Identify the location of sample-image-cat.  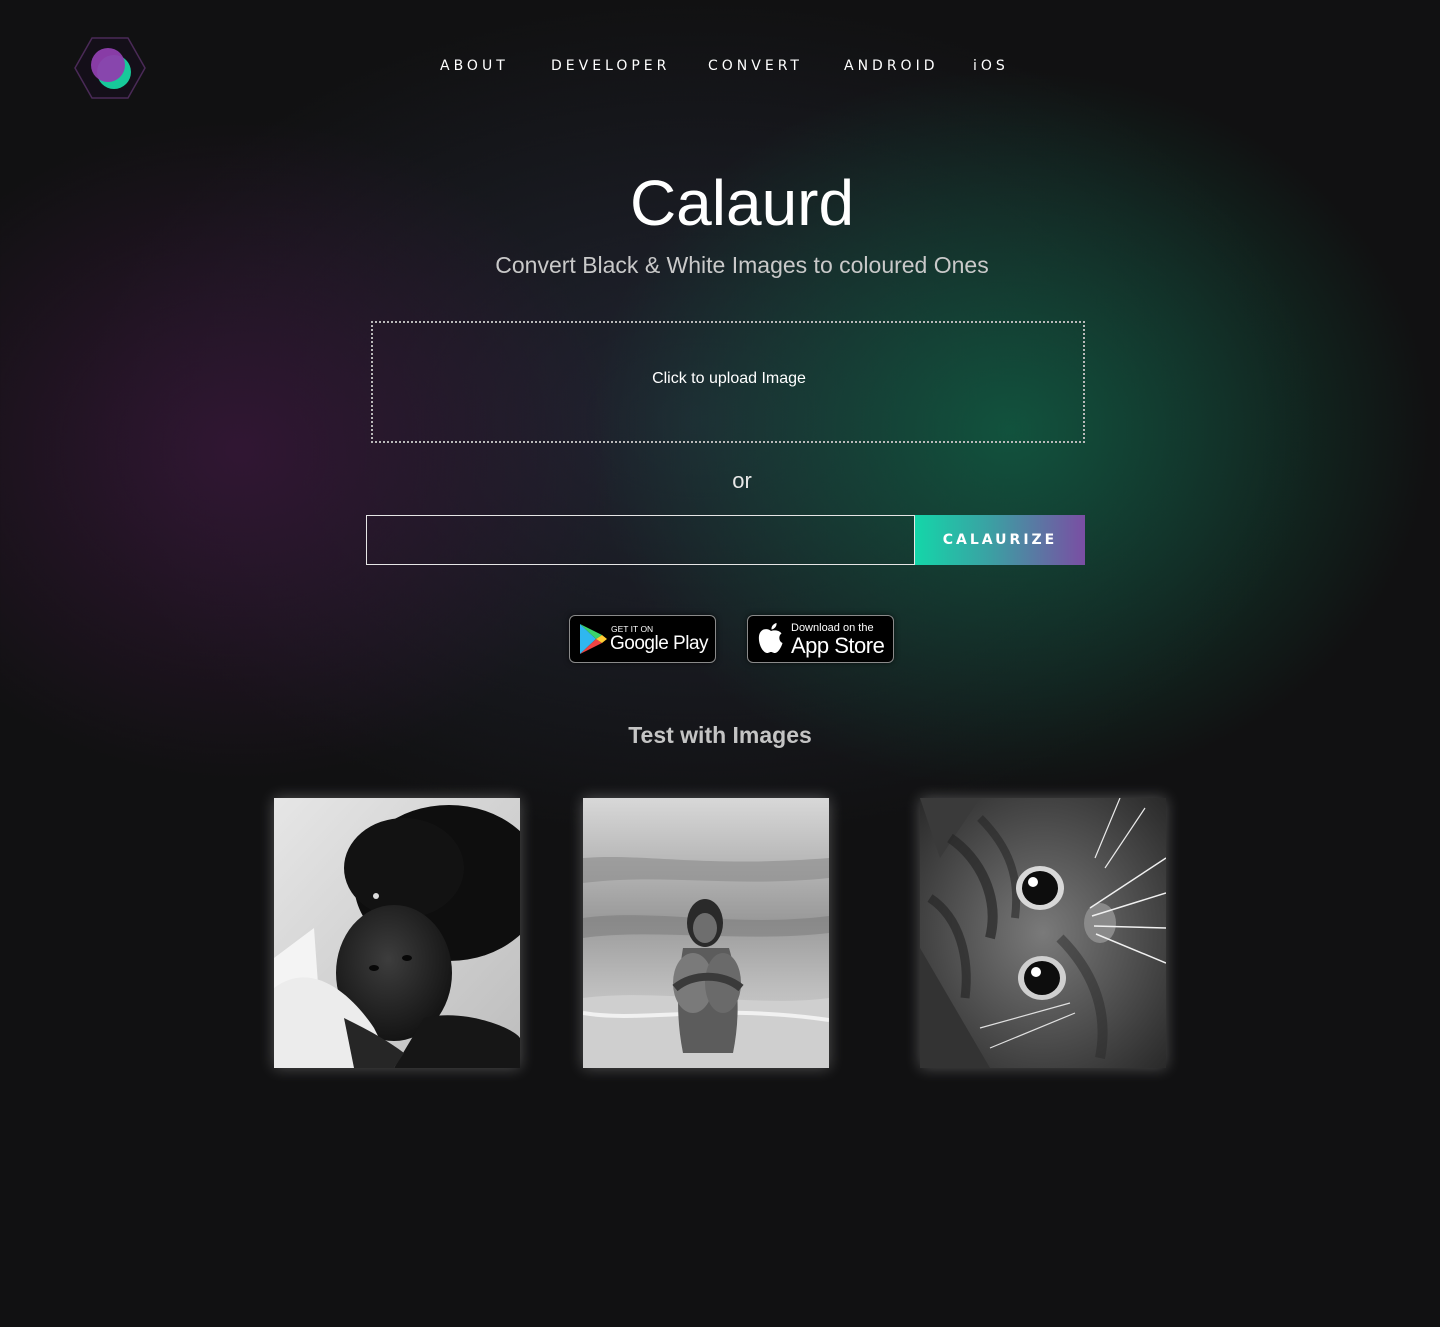
(1043, 933).